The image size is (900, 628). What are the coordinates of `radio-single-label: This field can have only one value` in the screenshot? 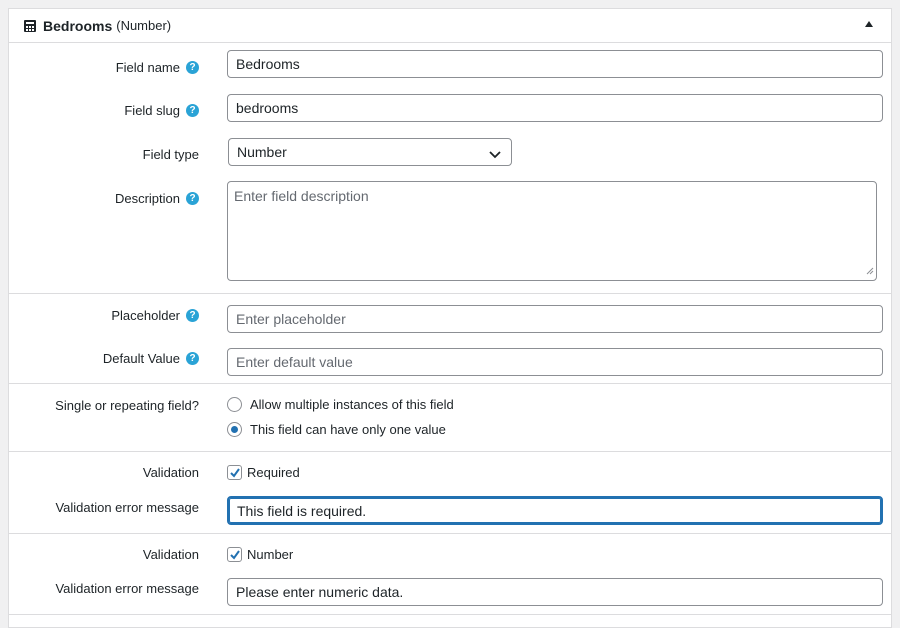 It's located at (348, 429).